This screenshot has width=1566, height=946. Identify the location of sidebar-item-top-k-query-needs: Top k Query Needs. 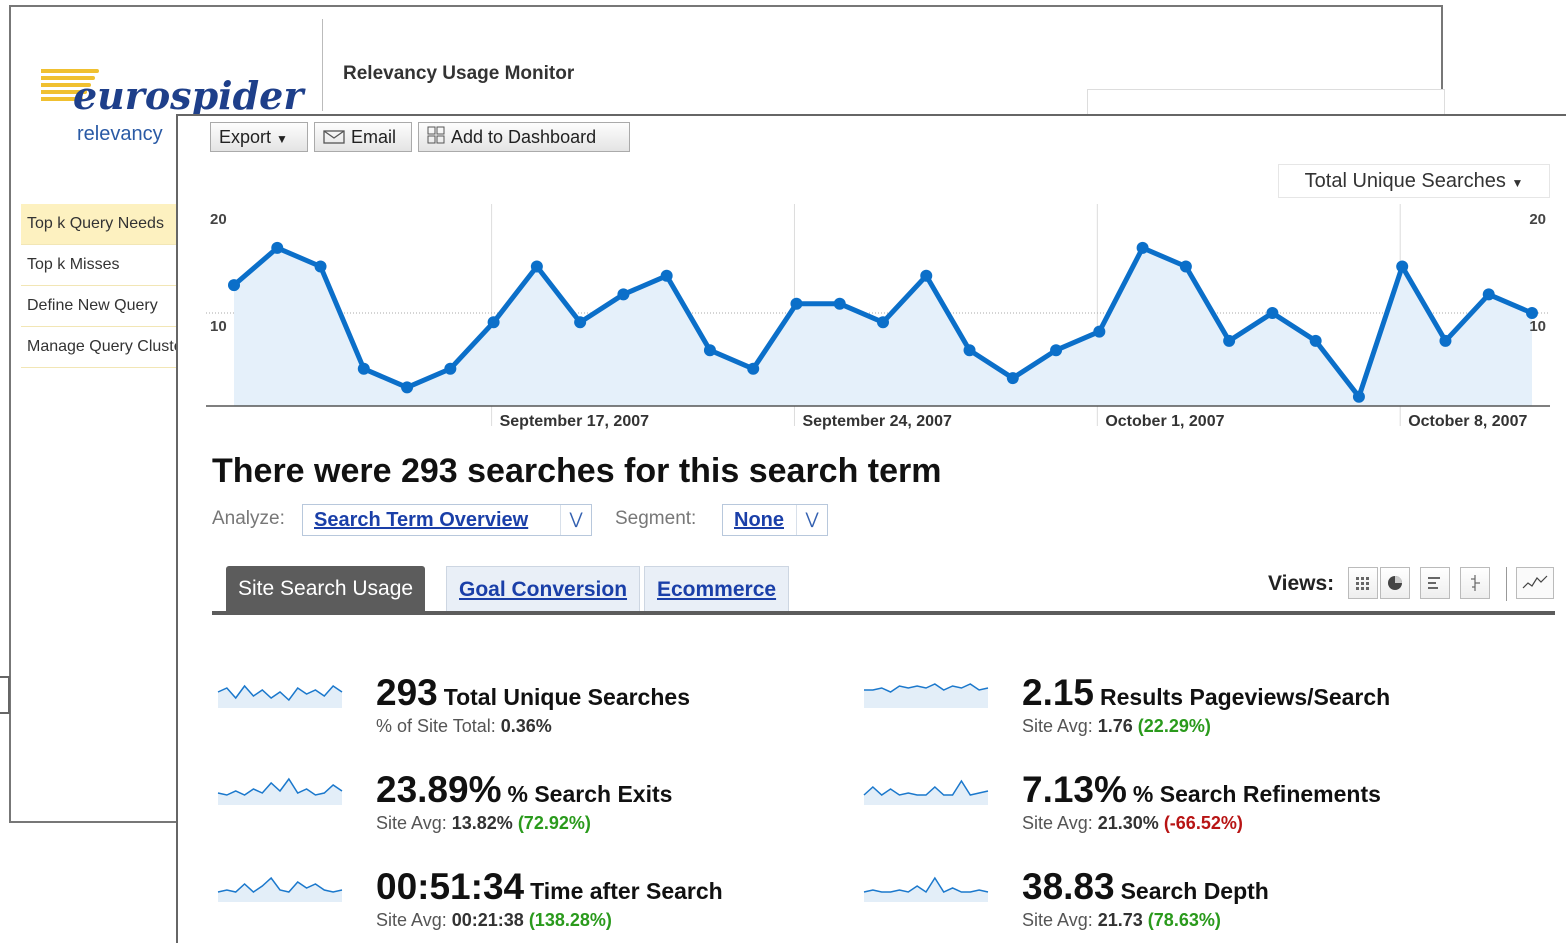
(111, 224).